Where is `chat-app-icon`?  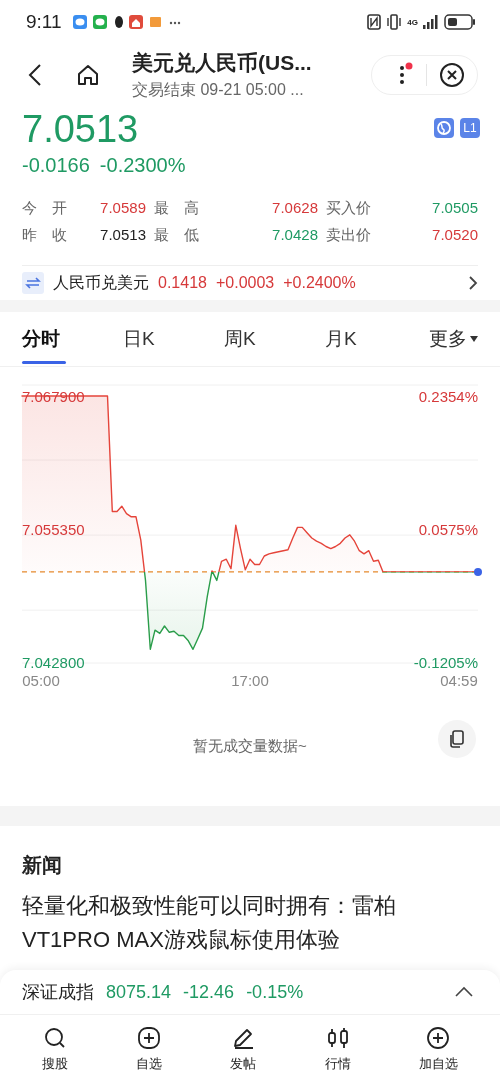 chat-app-icon is located at coordinates (99, 22).